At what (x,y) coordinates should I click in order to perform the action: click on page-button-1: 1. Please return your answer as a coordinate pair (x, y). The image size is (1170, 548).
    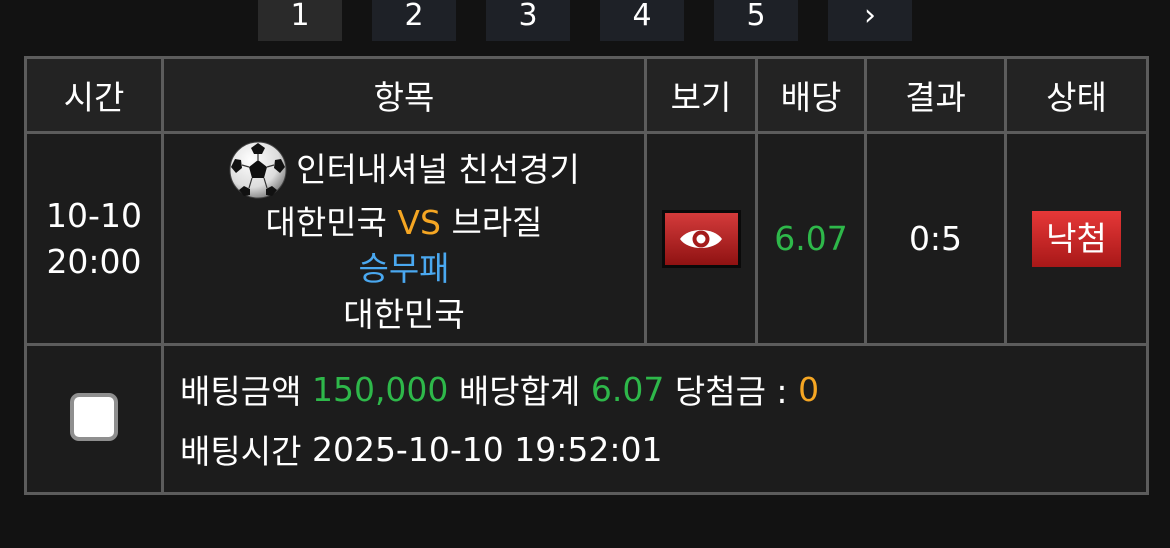
    Looking at the image, I should click on (300, 20).